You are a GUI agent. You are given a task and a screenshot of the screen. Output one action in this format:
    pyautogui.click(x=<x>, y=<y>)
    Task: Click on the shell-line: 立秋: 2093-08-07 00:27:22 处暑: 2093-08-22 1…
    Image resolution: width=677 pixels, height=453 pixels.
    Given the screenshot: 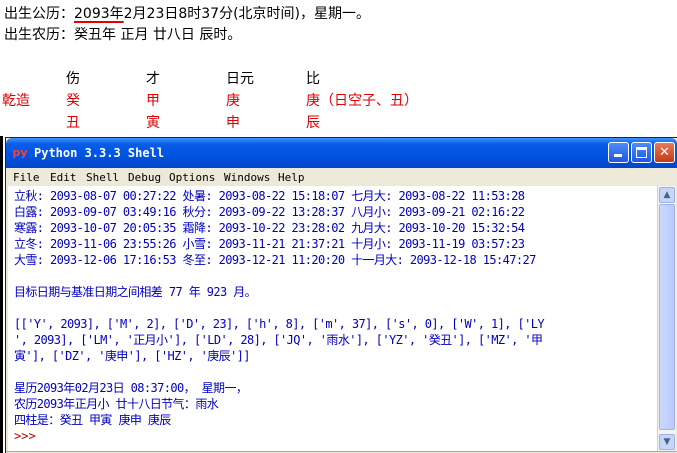 What is the action you would take?
    pyautogui.click(x=269, y=196)
    